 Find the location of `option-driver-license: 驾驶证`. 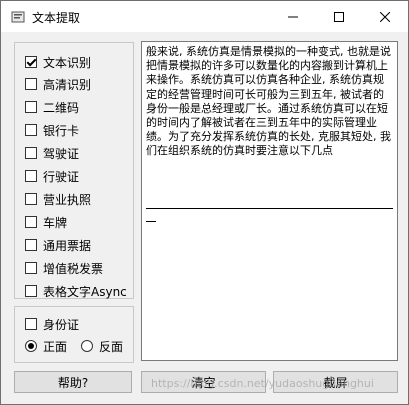

option-driver-license: 驾驶证 is located at coordinates (52, 153).